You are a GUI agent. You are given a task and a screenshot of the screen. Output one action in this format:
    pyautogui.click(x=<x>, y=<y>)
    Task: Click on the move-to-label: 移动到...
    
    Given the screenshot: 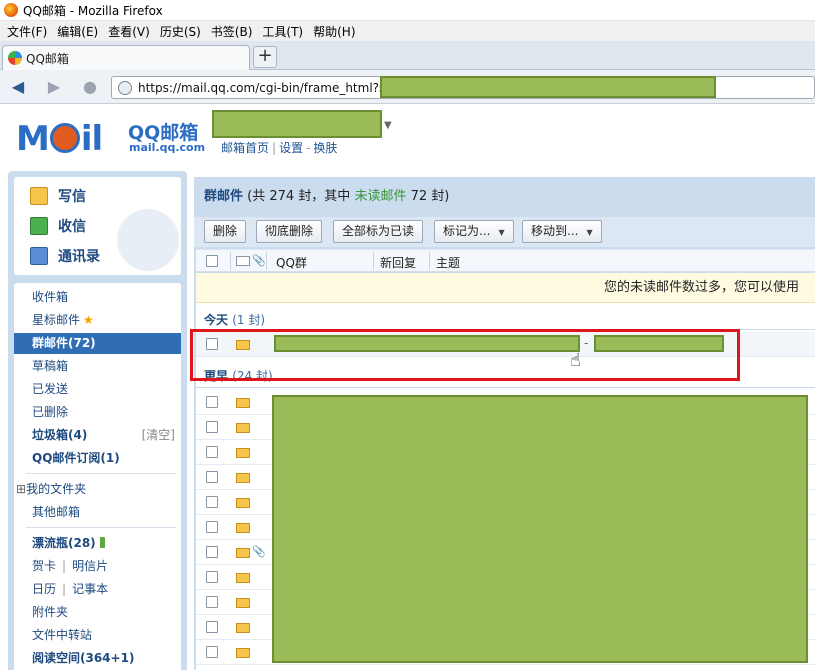 What is the action you would take?
    pyautogui.click(x=555, y=231)
    